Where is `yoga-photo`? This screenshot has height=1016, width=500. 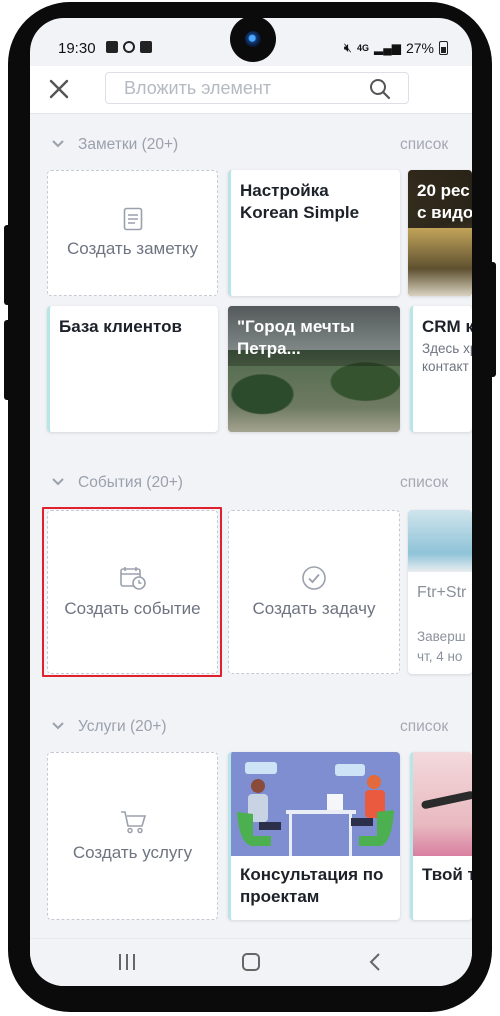 yoga-photo is located at coordinates (442, 804).